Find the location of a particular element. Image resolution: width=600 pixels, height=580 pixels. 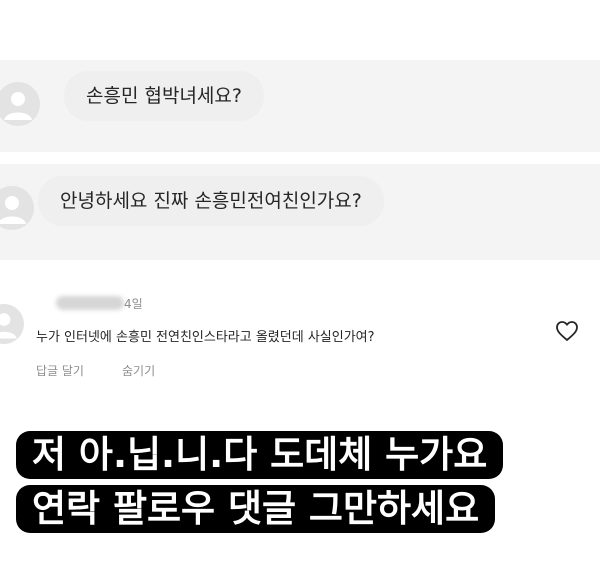

blurred-username is located at coordinates (90, 303).